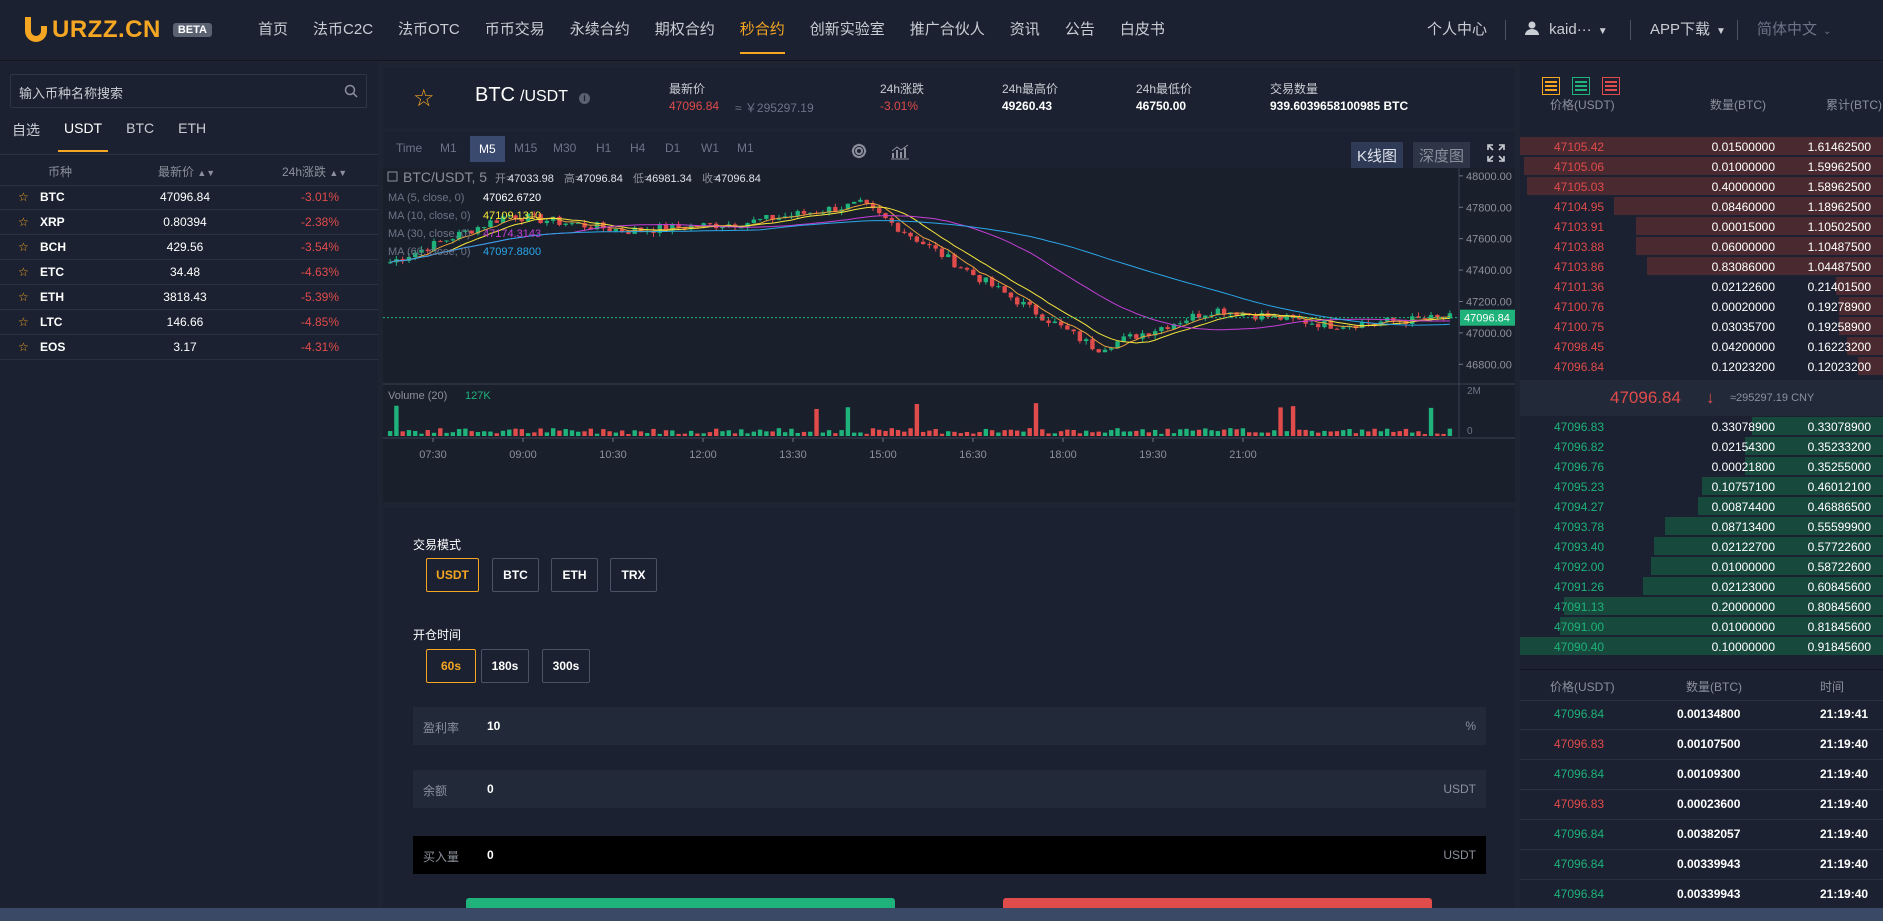 This screenshot has width=1883, height=921. I want to click on timeframe-option: M15, so click(525, 148).